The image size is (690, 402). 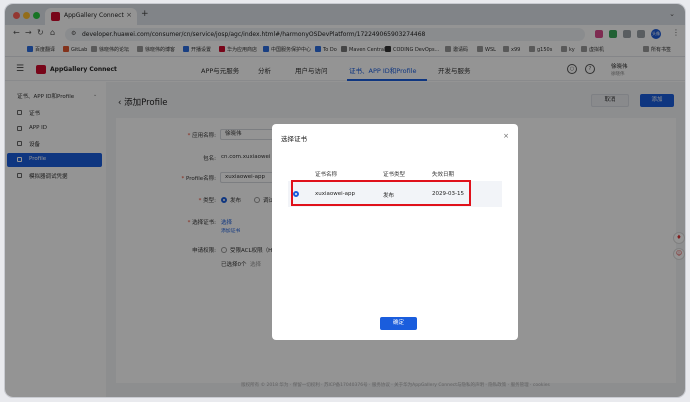 What do you see at coordinates (381, 193) in the screenshot?
I see `highlight-annotation` at bounding box center [381, 193].